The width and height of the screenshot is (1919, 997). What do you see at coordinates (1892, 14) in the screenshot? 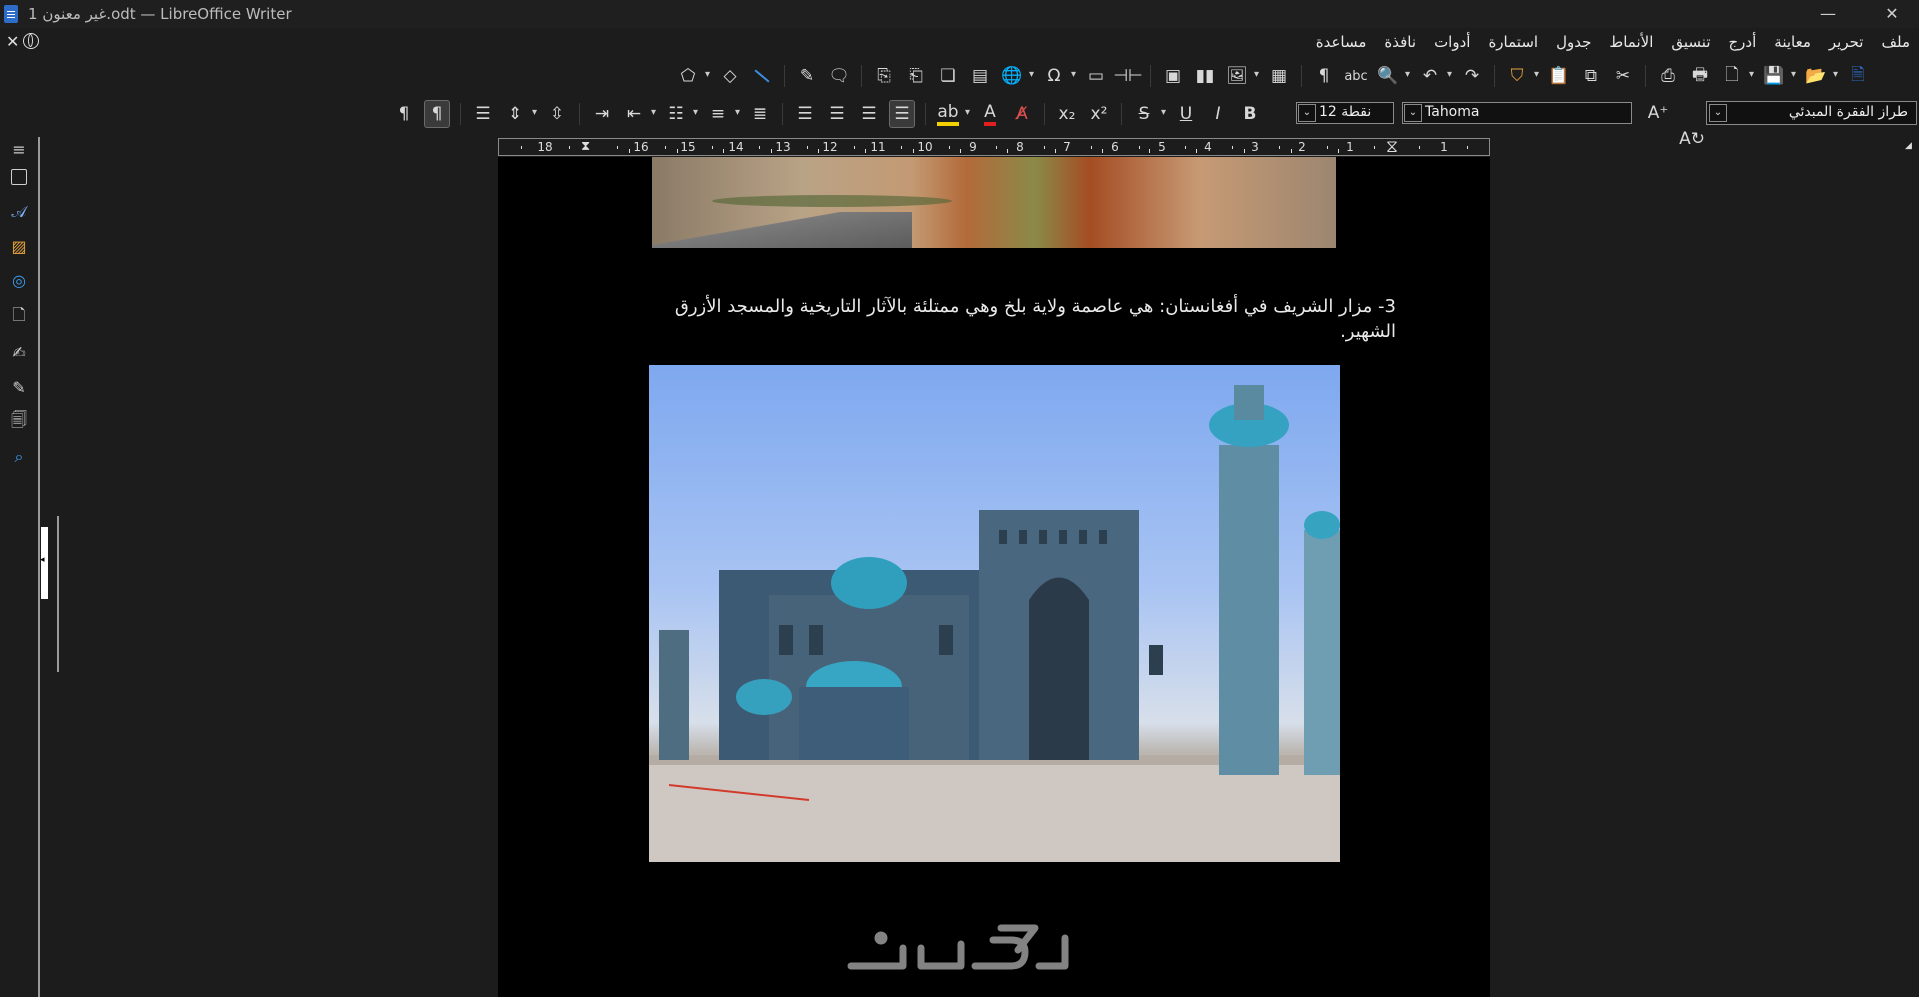
I see `close-window-button: ✕` at bounding box center [1892, 14].